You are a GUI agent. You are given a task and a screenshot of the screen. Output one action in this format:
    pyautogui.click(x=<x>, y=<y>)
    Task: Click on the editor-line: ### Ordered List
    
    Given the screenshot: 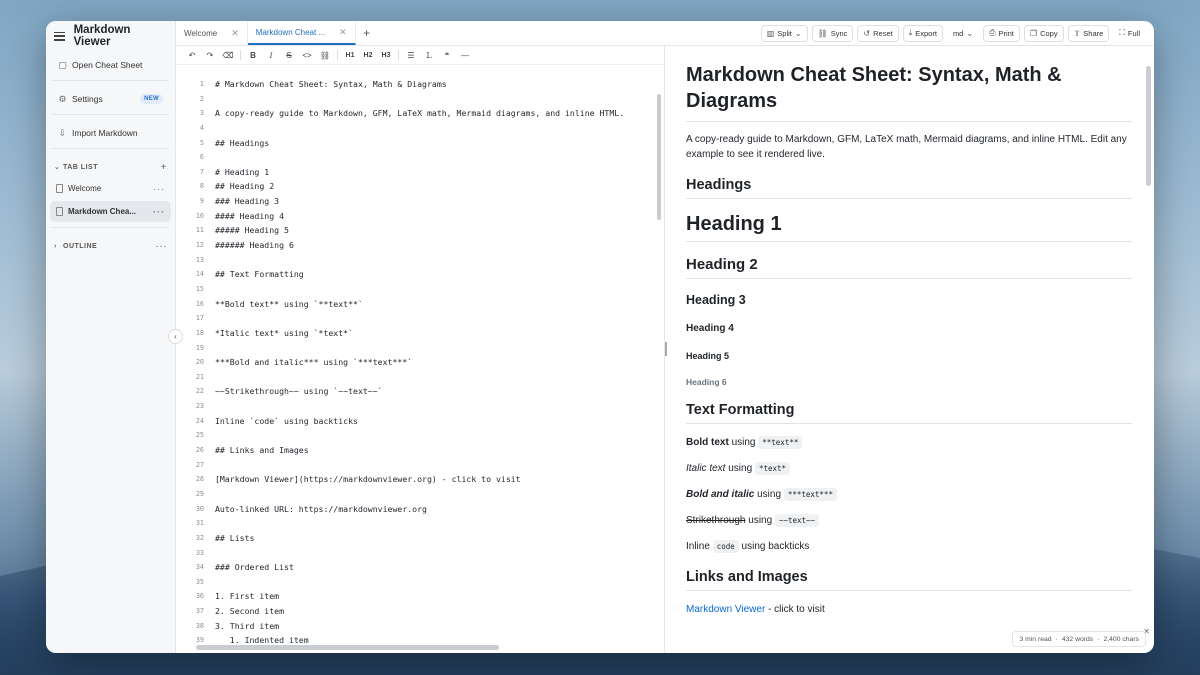 What is the action you would take?
    pyautogui.click(x=439, y=567)
    